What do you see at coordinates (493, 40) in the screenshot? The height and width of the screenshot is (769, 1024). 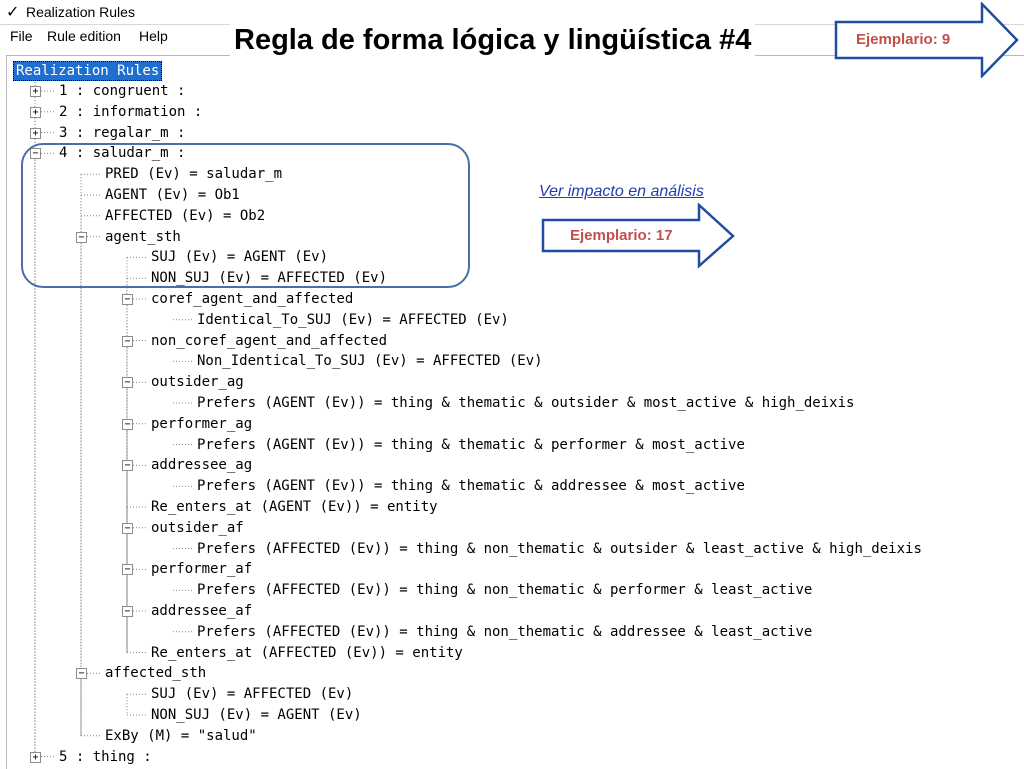 I see `slide-title: Regla de forma lógica y lingüística #4` at bounding box center [493, 40].